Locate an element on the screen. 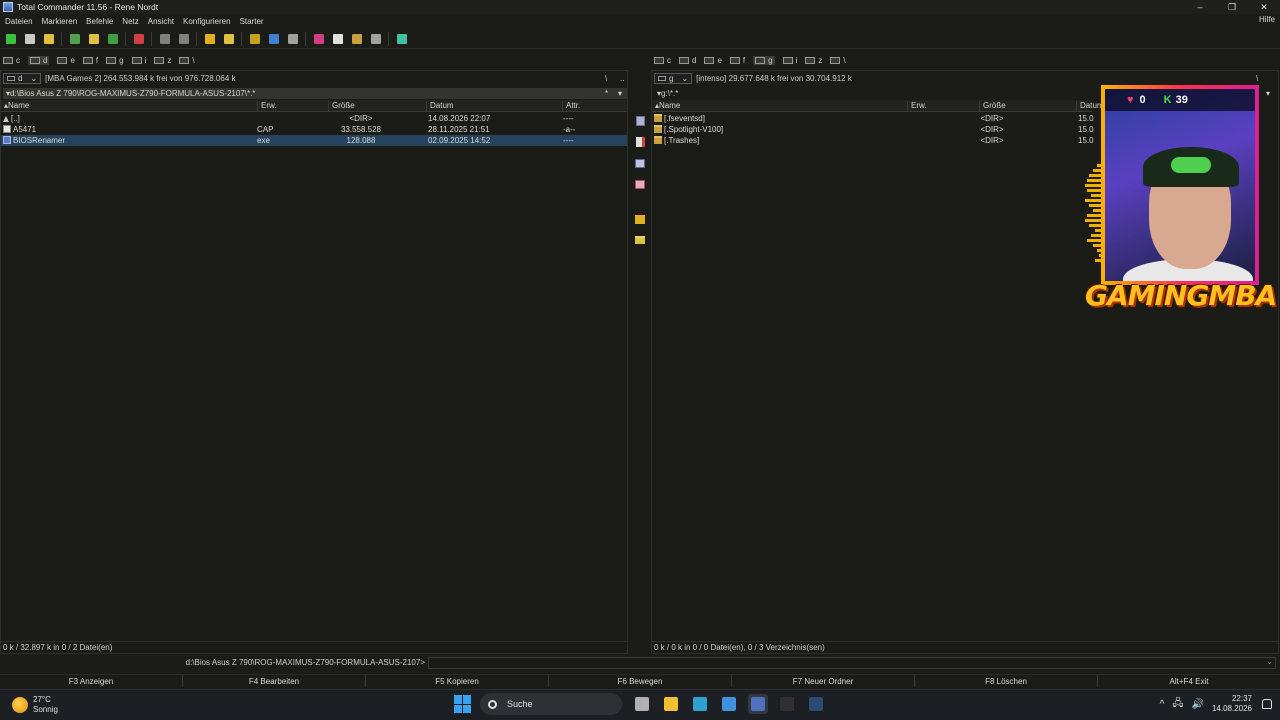 This screenshot has width=1280, height=720. store-icon is located at coordinates (729, 704).